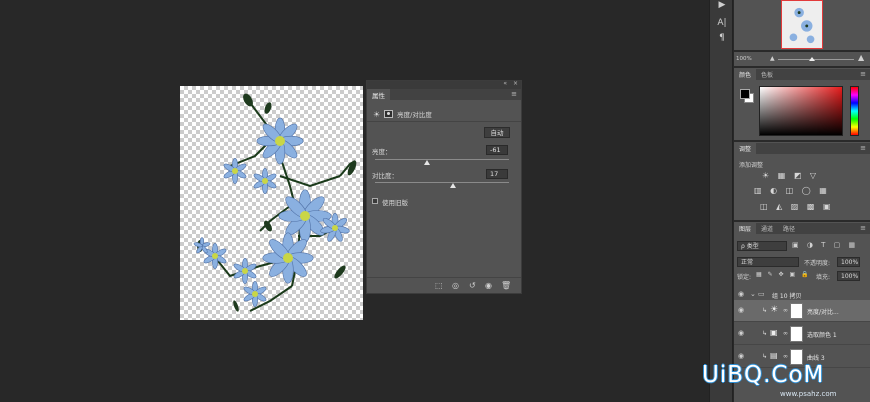 This screenshot has height=402, width=870. I want to click on layer-row: ◉ ↳ ▣ ∞ 选取颜色 1, so click(802, 334).